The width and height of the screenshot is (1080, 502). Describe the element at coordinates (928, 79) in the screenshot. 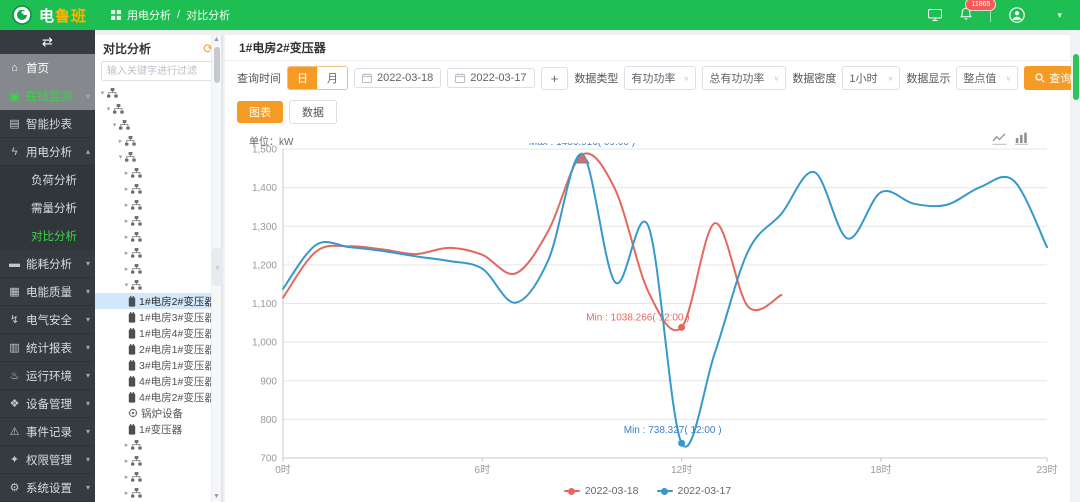

I see `data-display-label: 数据显示` at that location.